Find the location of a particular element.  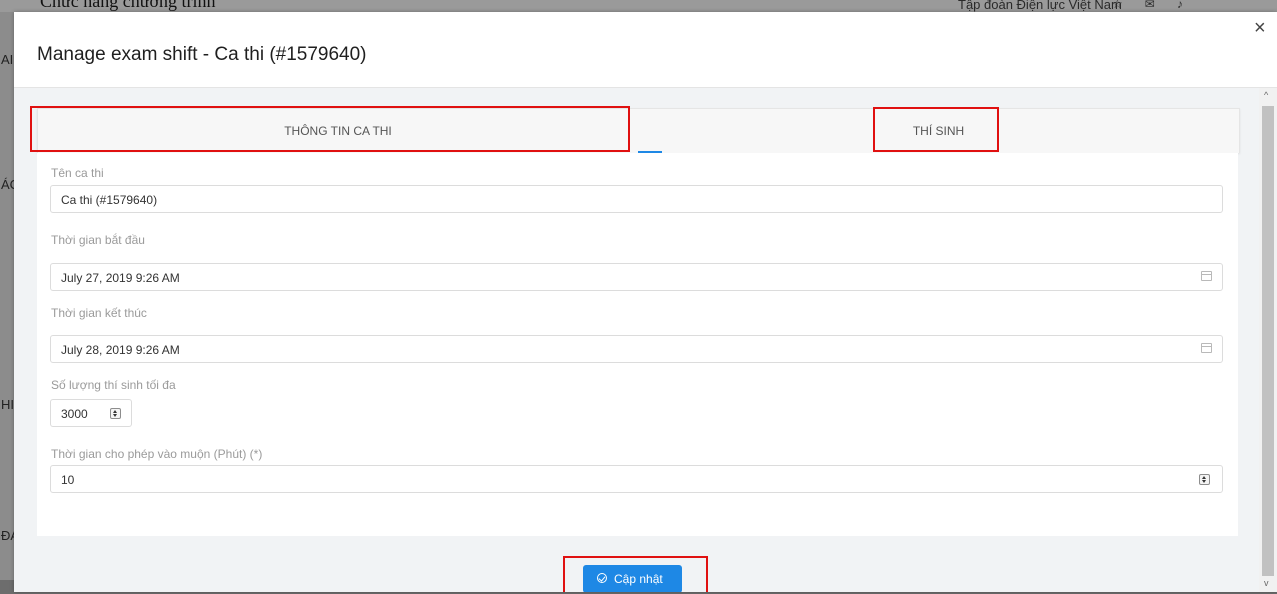

exam-name-value: Ca thi (#1579640) is located at coordinates (109, 200).